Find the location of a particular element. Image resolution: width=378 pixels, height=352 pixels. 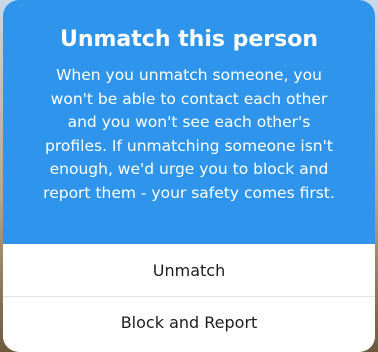

unmatch-button: Unmatch is located at coordinates (189, 271).